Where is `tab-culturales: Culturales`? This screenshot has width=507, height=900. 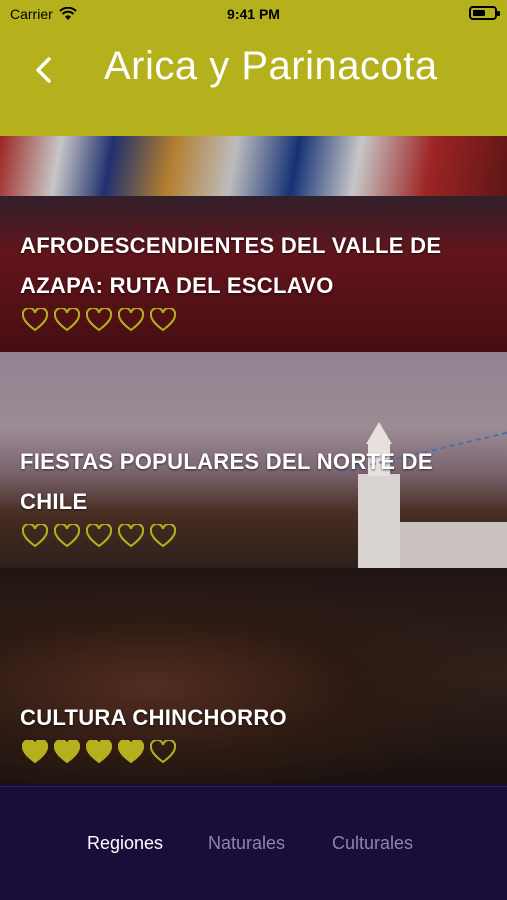
tab-culturales: Culturales is located at coordinates (372, 843).